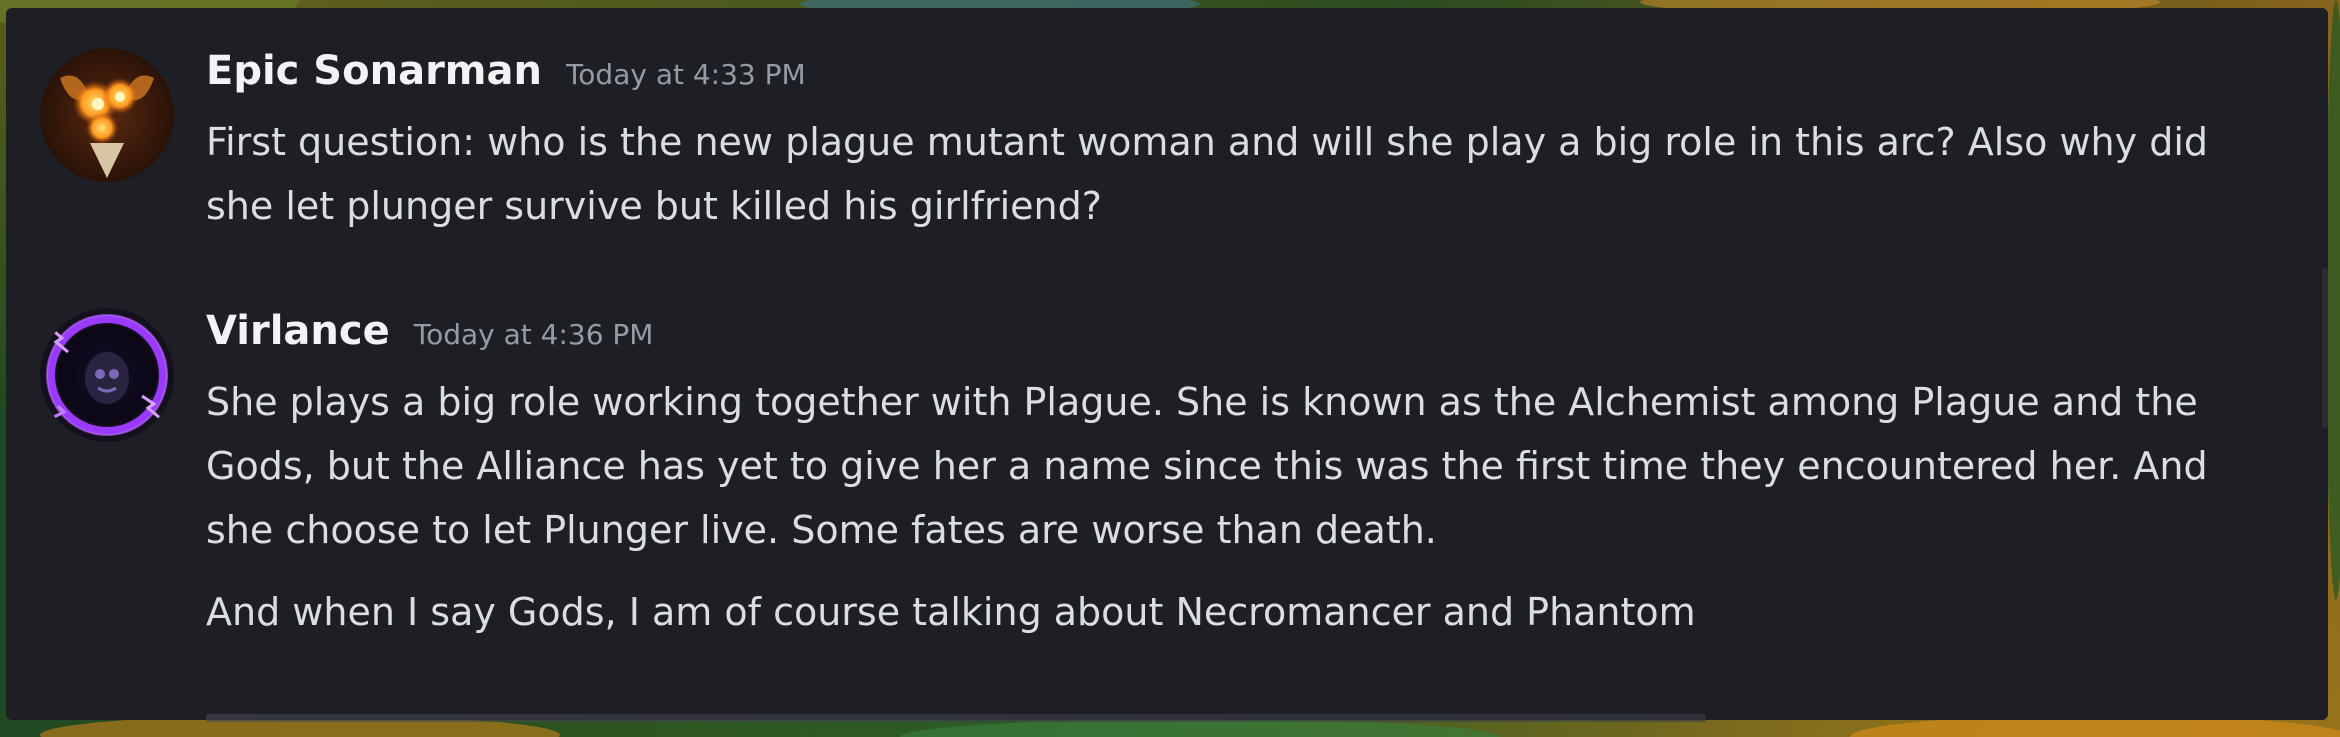  I want to click on timestamp: Today at 4:36 PM, so click(534, 334).